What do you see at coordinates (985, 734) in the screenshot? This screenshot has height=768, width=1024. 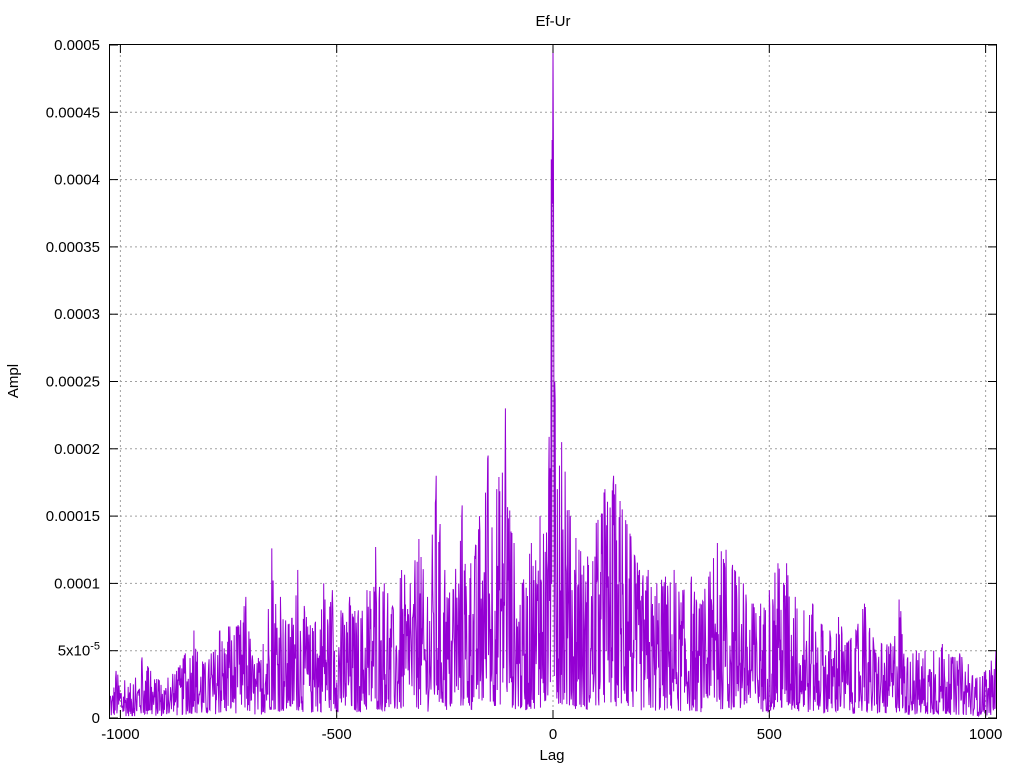 I see `x-tick-label: 1000` at bounding box center [985, 734].